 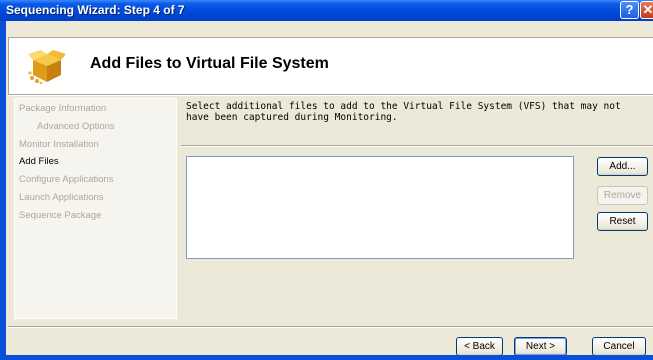 I want to click on step-launch-applications: Launch Applications, so click(x=61, y=197).